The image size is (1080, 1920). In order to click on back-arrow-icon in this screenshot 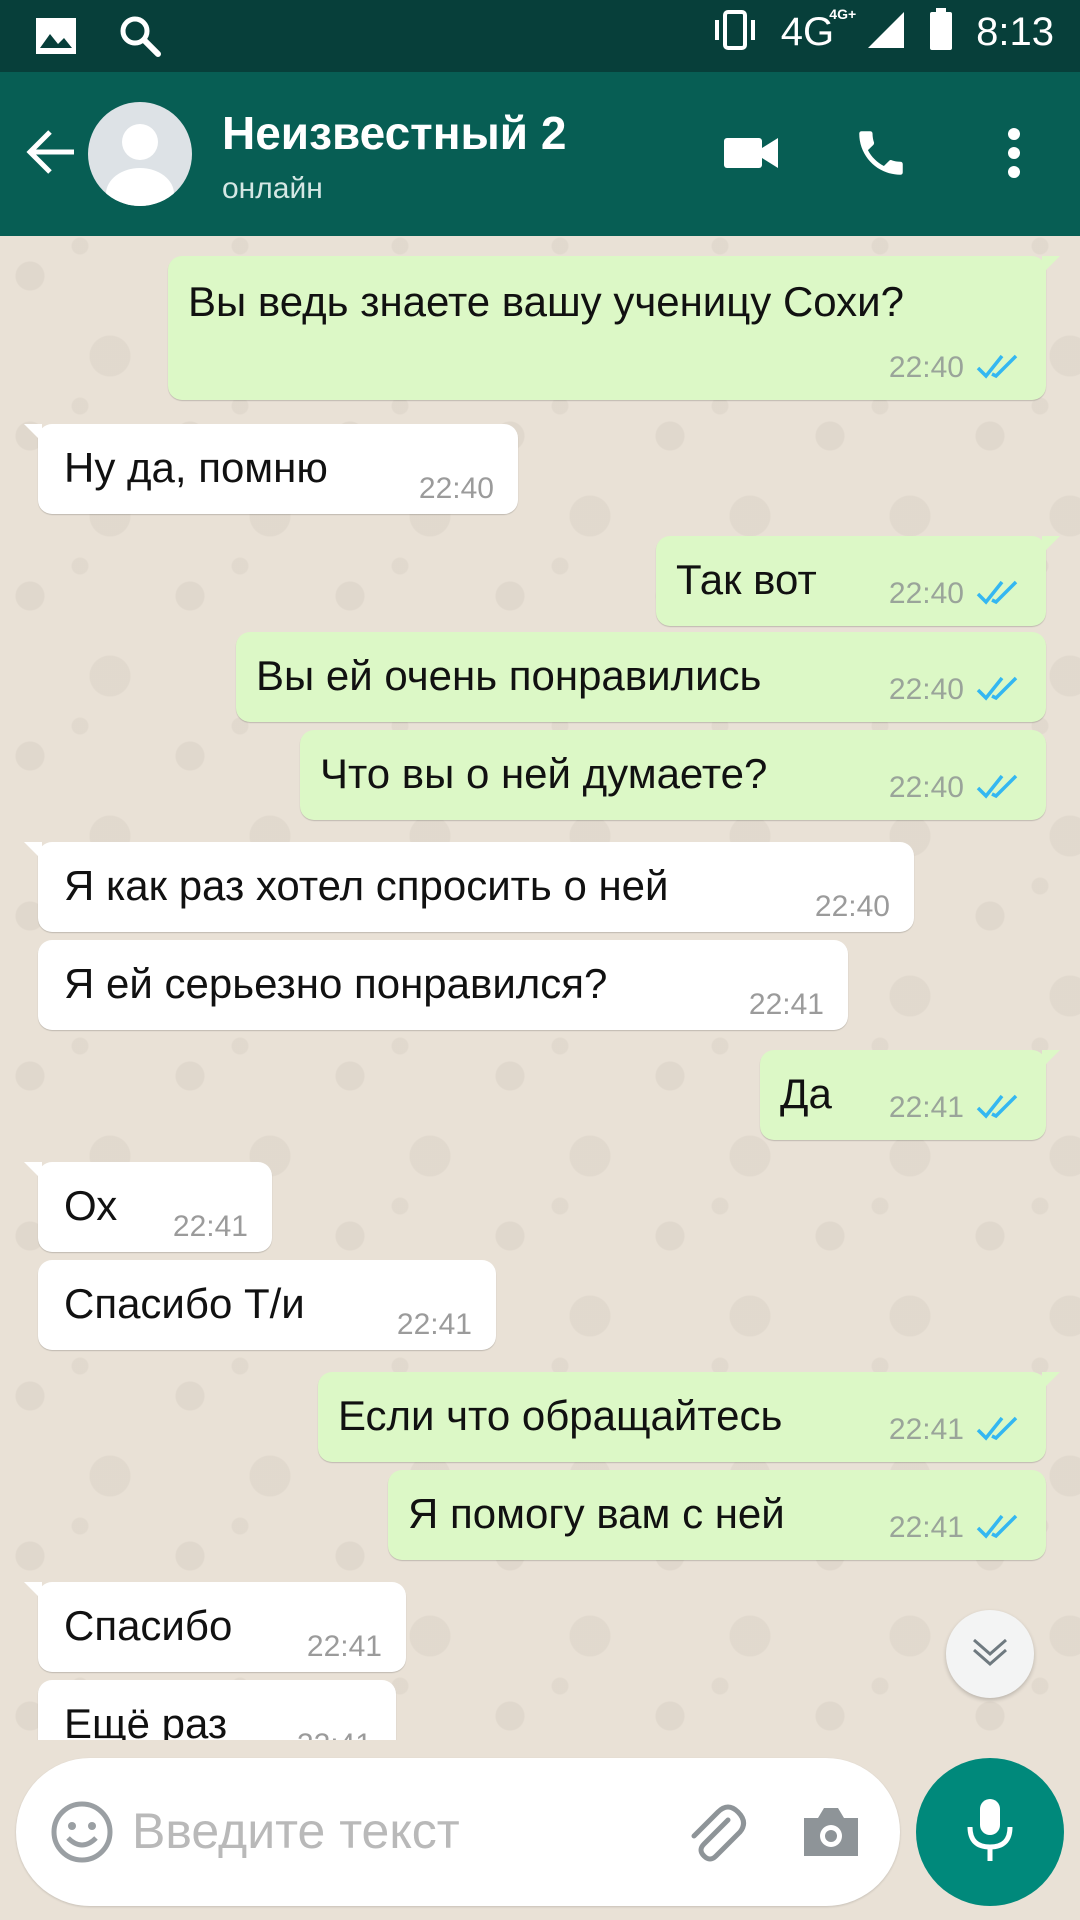, I will do `click(52, 154)`.